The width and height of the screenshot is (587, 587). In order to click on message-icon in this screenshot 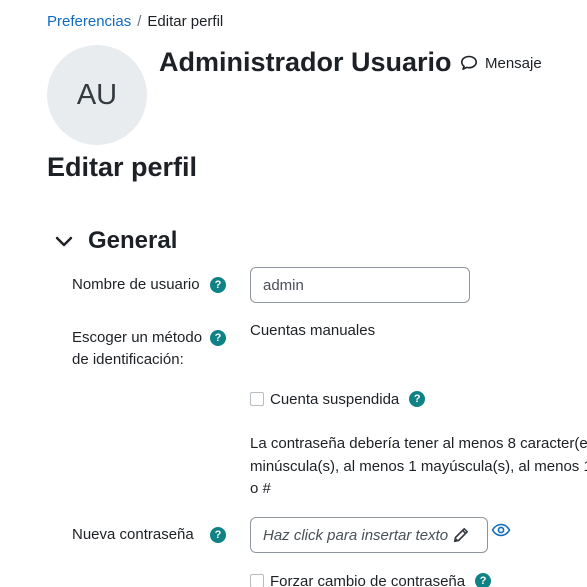, I will do `click(469, 62)`.